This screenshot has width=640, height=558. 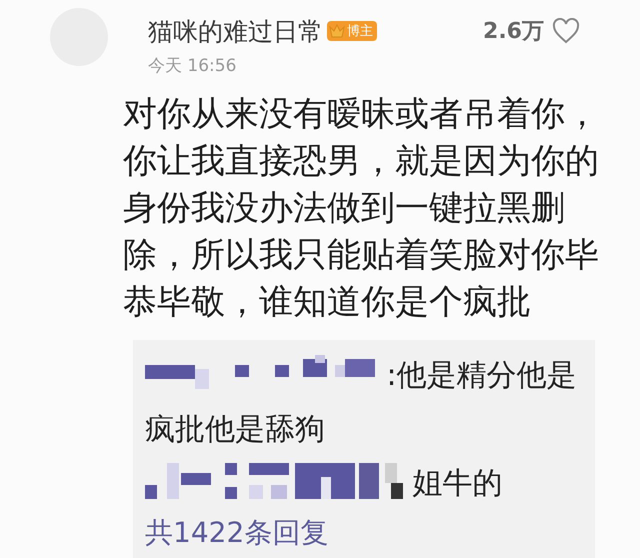 I want to click on comment-time: 今天 16:56, so click(x=193, y=66).